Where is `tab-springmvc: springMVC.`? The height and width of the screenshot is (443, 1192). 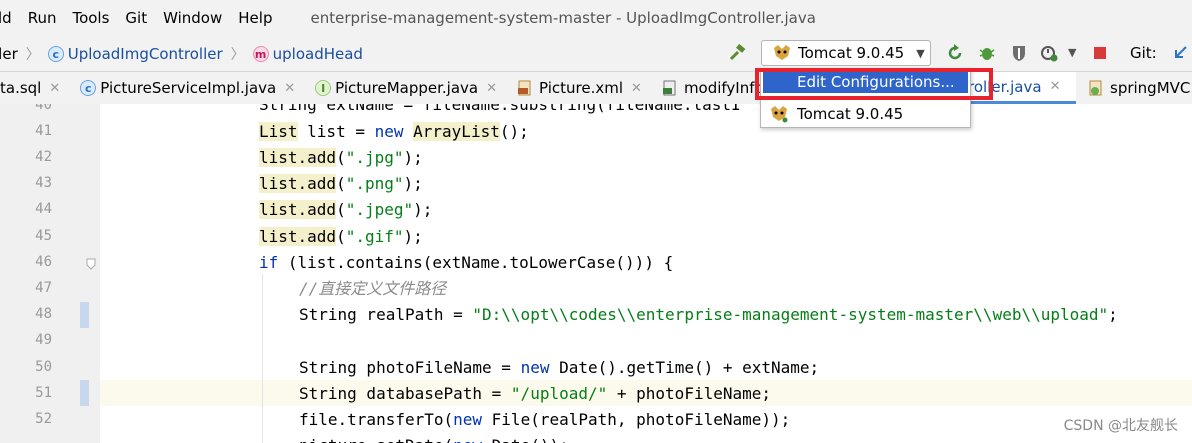 tab-springmvc: springMVC. is located at coordinates (1135, 88).